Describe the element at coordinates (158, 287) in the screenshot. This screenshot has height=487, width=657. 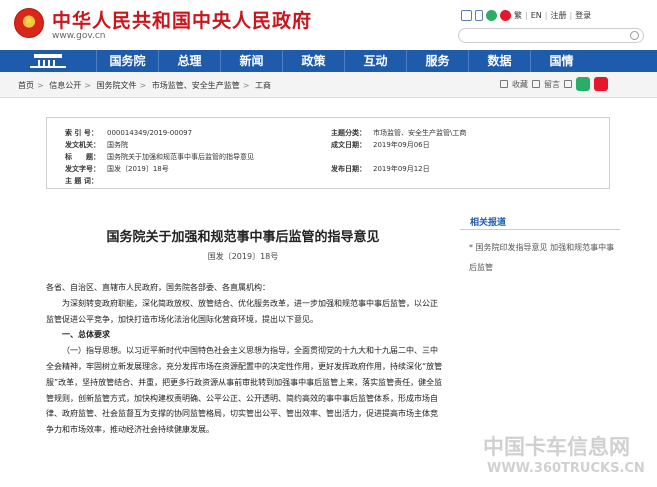
I see `addressee: 各省、自治区、直辖市人民政府，国务院各部委、各直属机构：` at that location.